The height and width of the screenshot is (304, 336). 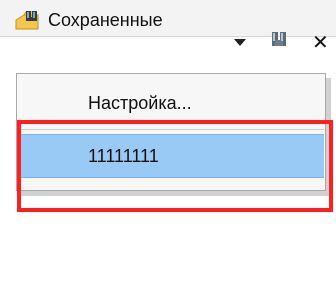 I want to click on close-icon: ✕, so click(x=321, y=43).